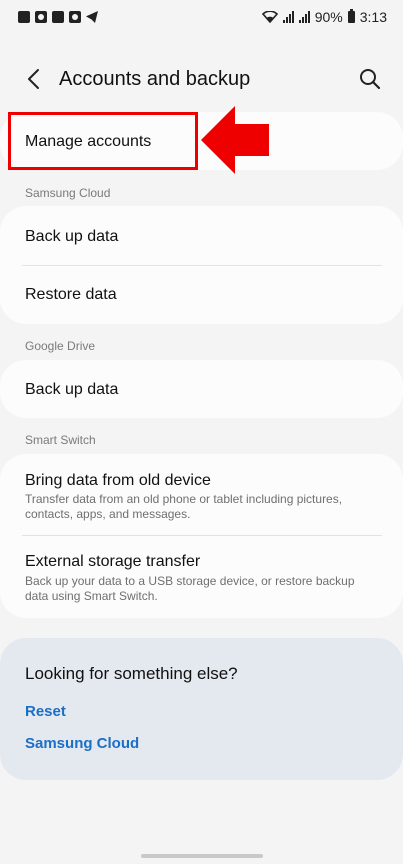  Describe the element at coordinates (131, 673) in the screenshot. I see `suggestions-title: Looking for something else?` at that location.